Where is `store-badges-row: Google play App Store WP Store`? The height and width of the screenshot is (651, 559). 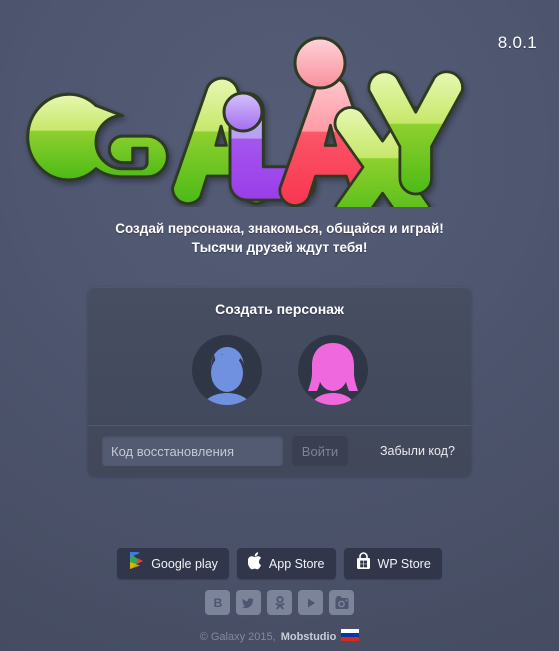 store-badges-row: Google play App Store WP Store is located at coordinates (279, 563).